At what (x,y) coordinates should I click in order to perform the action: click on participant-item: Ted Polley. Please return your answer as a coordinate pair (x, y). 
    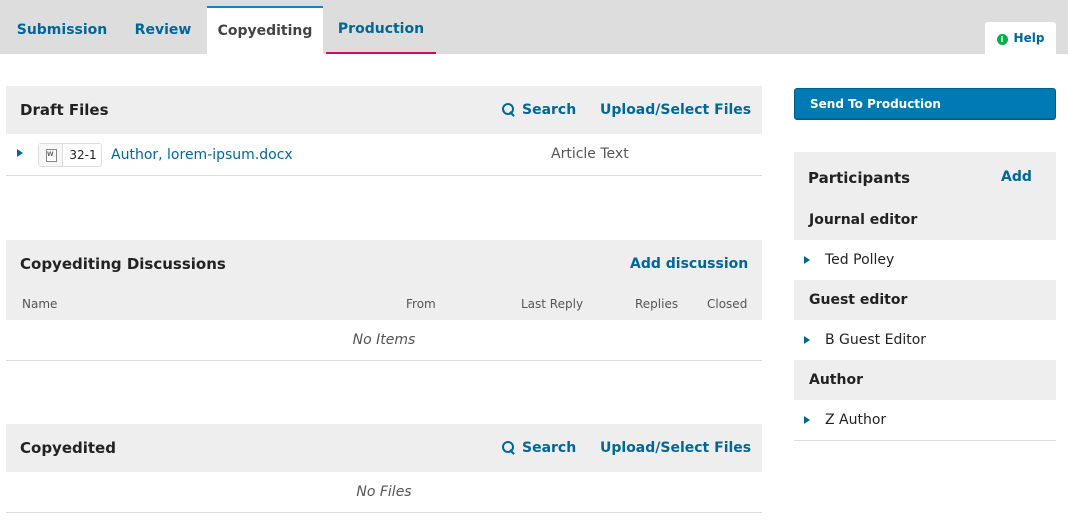
    Looking at the image, I should click on (925, 260).